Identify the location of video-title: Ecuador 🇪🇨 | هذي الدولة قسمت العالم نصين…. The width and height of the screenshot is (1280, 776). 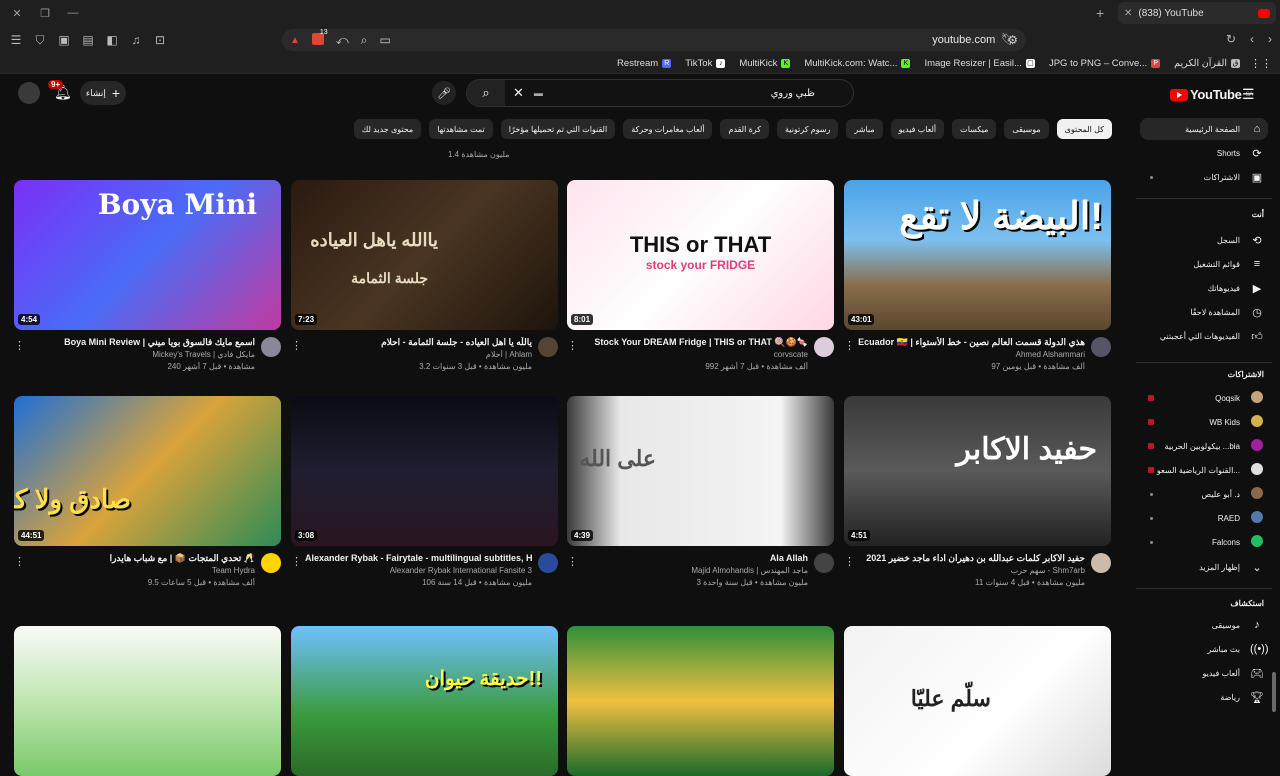
(971, 342).